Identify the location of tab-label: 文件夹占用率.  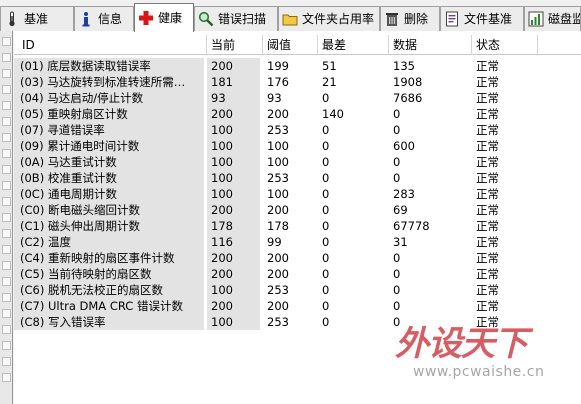
(338, 19).